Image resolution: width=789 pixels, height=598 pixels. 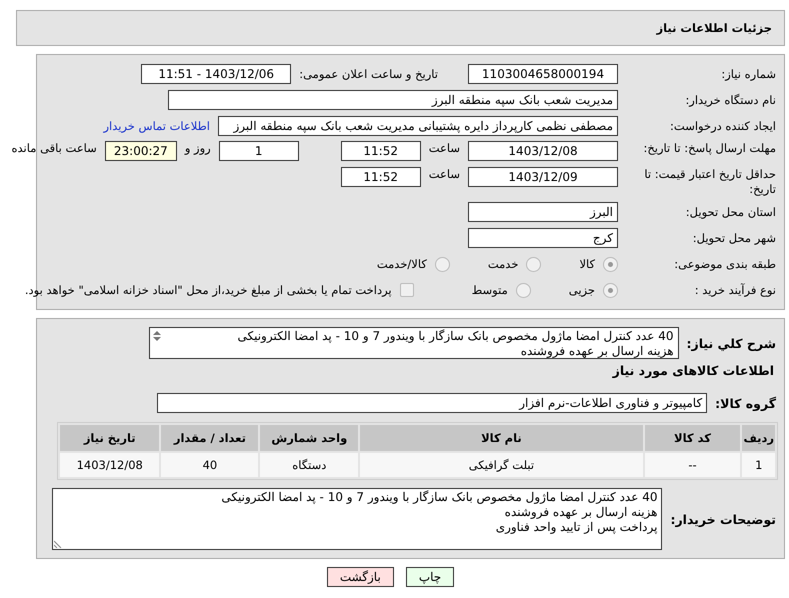 I want to click on field-label: گروه کالا:, so click(x=746, y=403).